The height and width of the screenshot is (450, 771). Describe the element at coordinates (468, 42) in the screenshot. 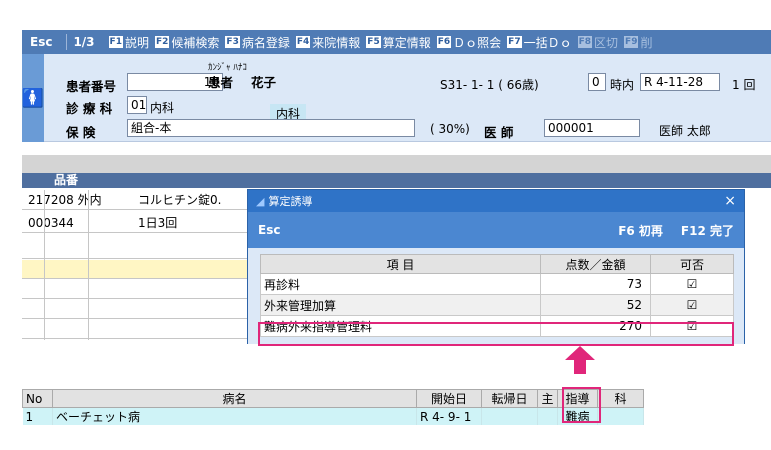

I see `f6-button: F6 Ｄｏ照会` at that location.